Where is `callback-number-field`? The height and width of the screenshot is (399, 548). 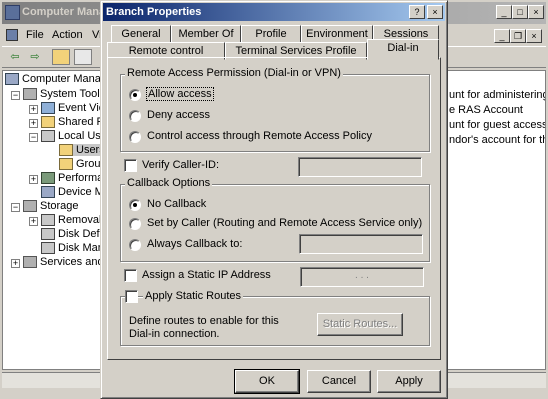 callback-number-field is located at coordinates (361, 244).